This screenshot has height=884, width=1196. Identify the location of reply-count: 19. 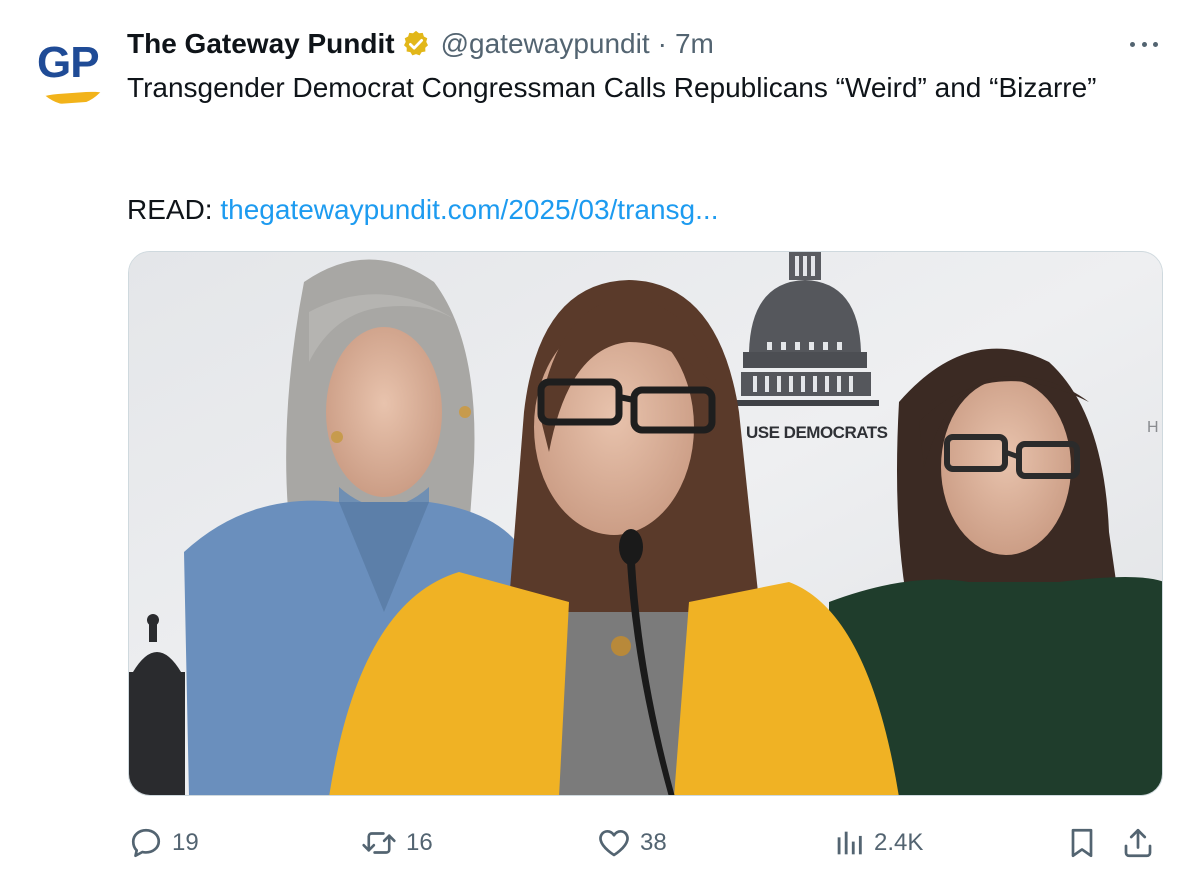
(185, 842).